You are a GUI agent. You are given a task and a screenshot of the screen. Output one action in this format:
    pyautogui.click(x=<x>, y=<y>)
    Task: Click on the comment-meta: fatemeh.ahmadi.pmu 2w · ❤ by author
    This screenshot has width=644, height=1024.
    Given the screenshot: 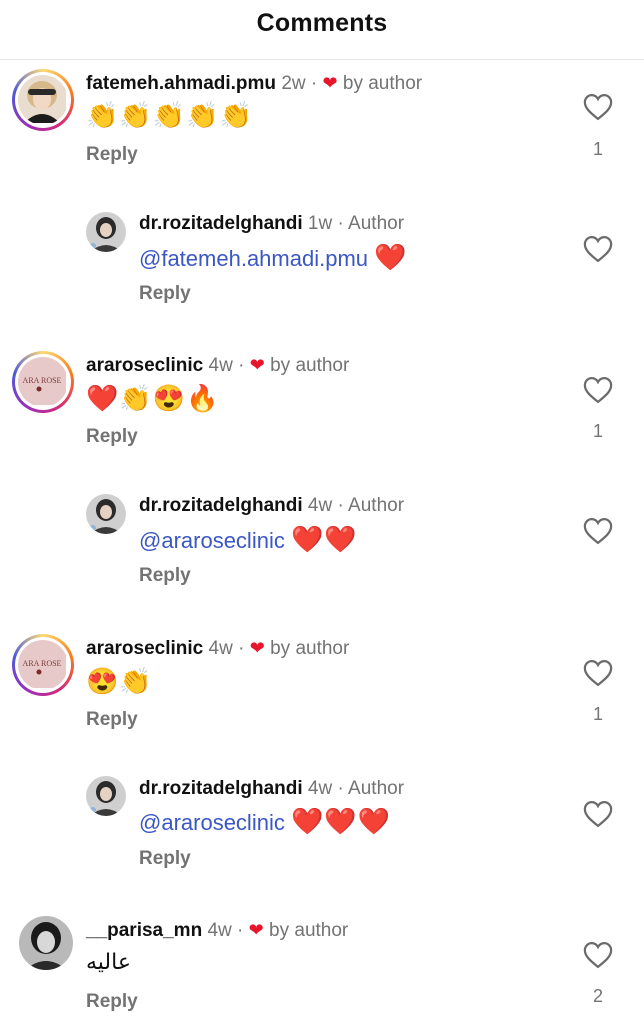 What is the action you would take?
    pyautogui.click(x=254, y=84)
    